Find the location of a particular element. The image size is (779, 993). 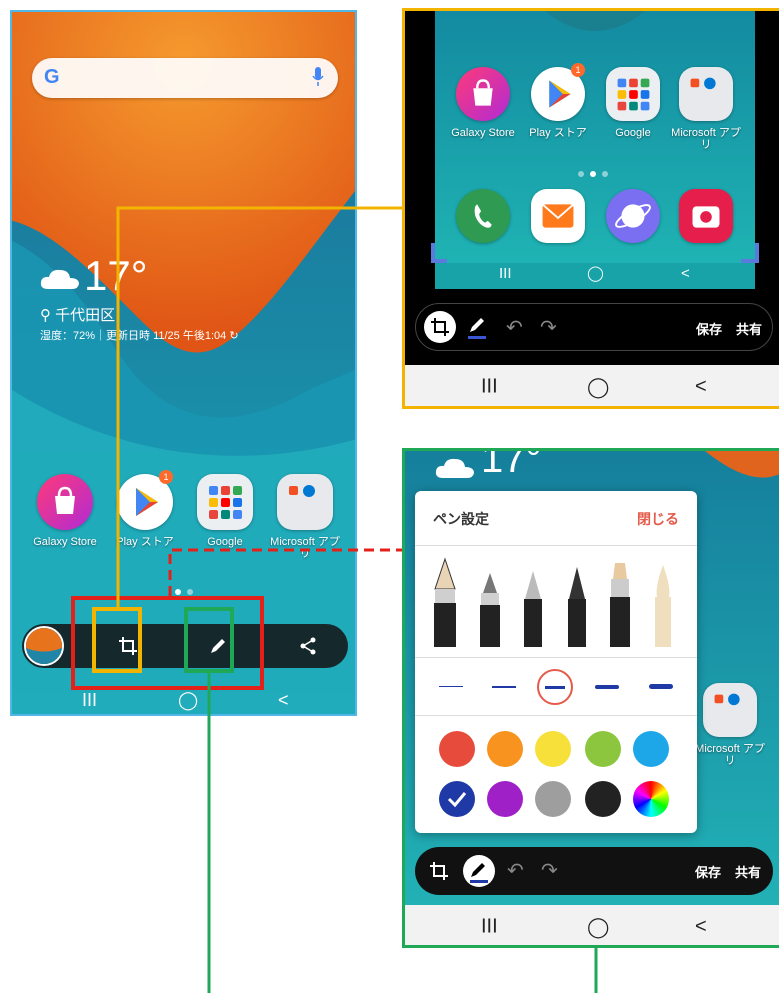

fountain-pen-icon is located at coordinates (445, 602).